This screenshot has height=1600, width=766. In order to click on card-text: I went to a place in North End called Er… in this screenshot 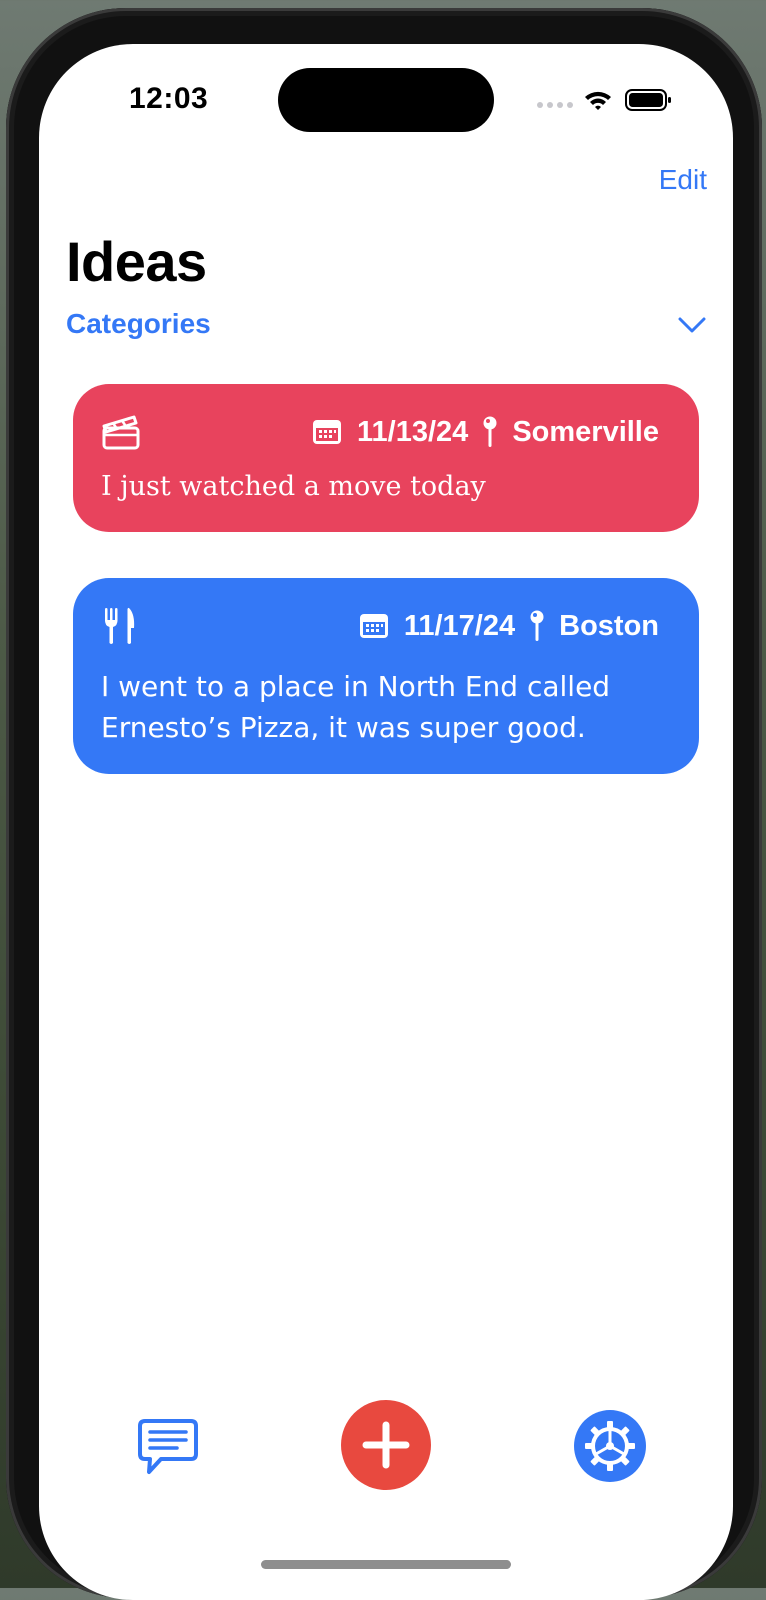, I will do `click(356, 707)`.